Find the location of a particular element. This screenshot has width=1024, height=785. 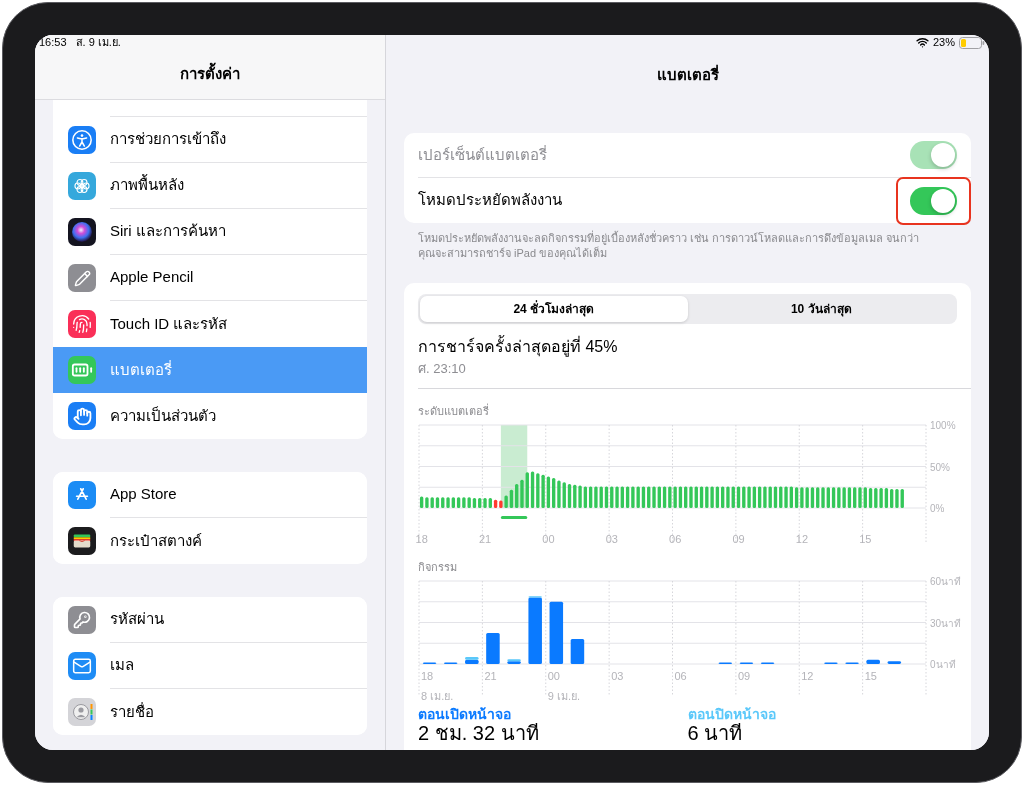

page-title: แบตเตอรี่ is located at coordinates (687, 74).